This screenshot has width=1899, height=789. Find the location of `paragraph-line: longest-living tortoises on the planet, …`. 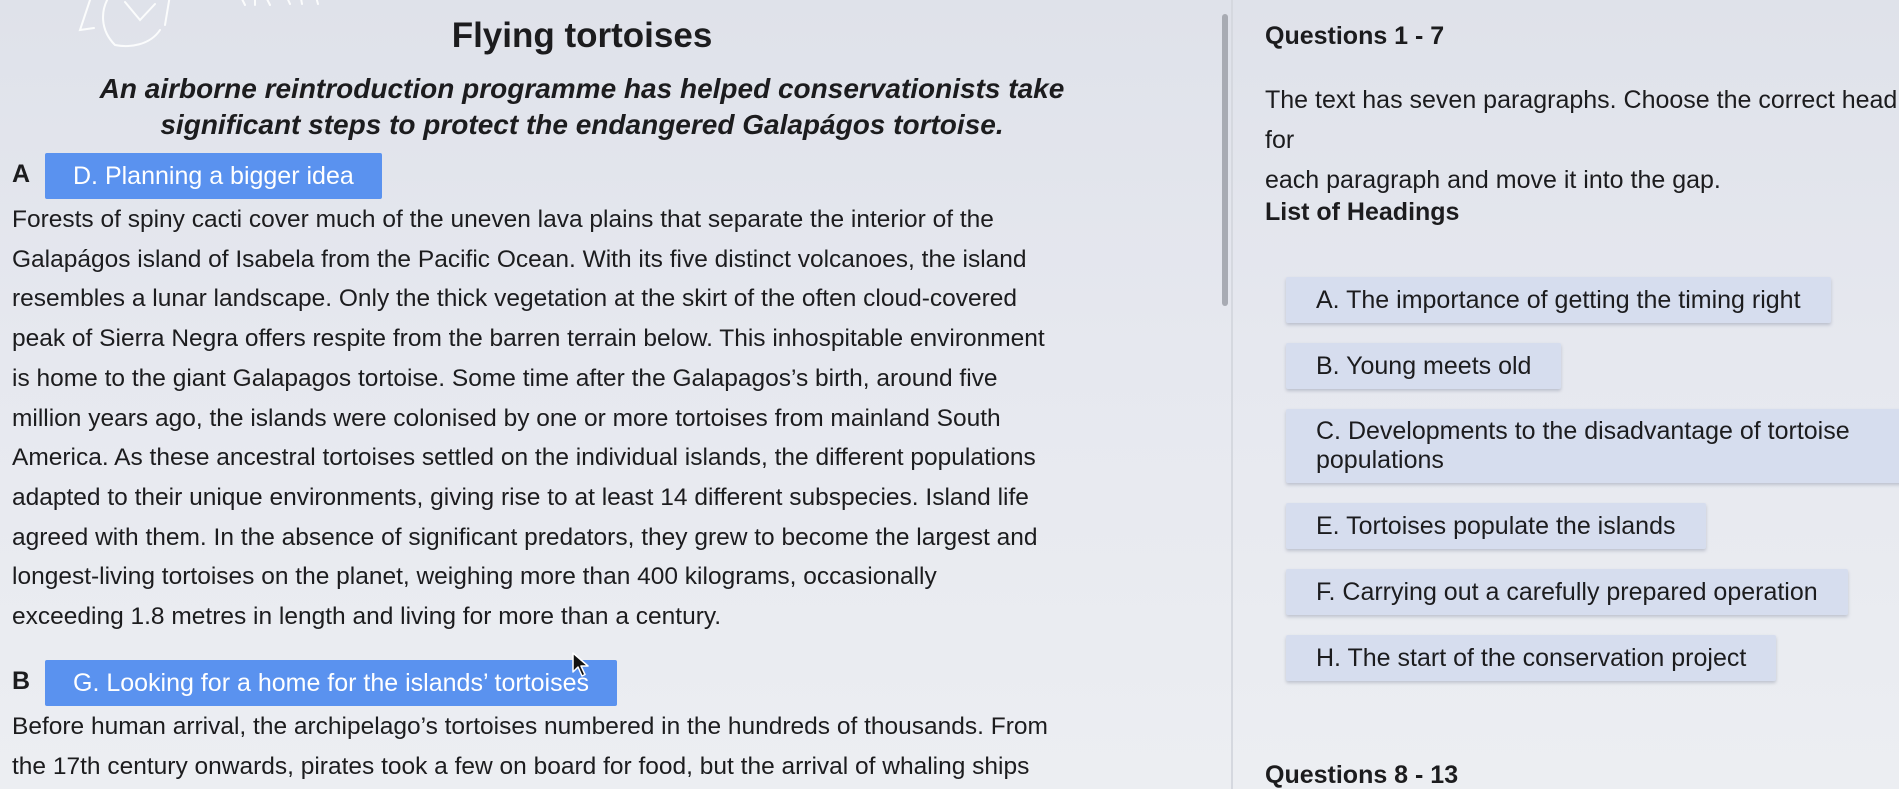

paragraph-line: longest-living tortoises on the planet, … is located at coordinates (474, 577).